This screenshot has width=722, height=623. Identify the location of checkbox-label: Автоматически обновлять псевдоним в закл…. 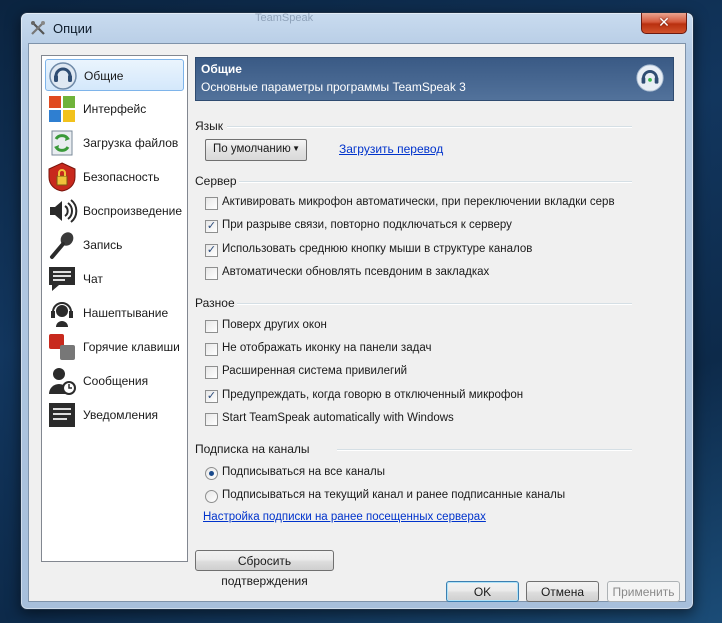
(356, 272).